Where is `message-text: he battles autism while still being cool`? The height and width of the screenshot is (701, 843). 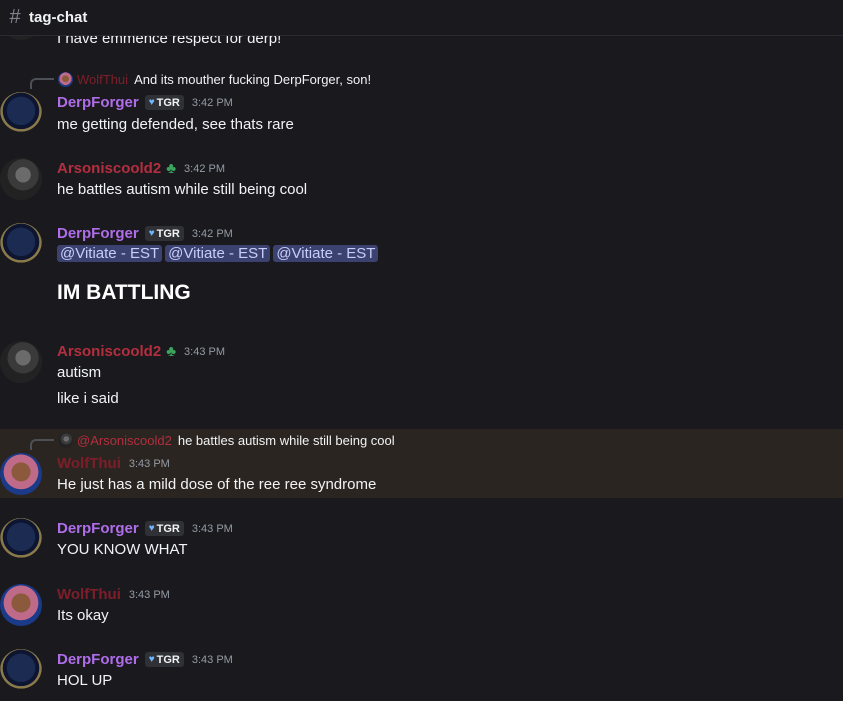
message-text: he battles autism while still being cool is located at coordinates (182, 189).